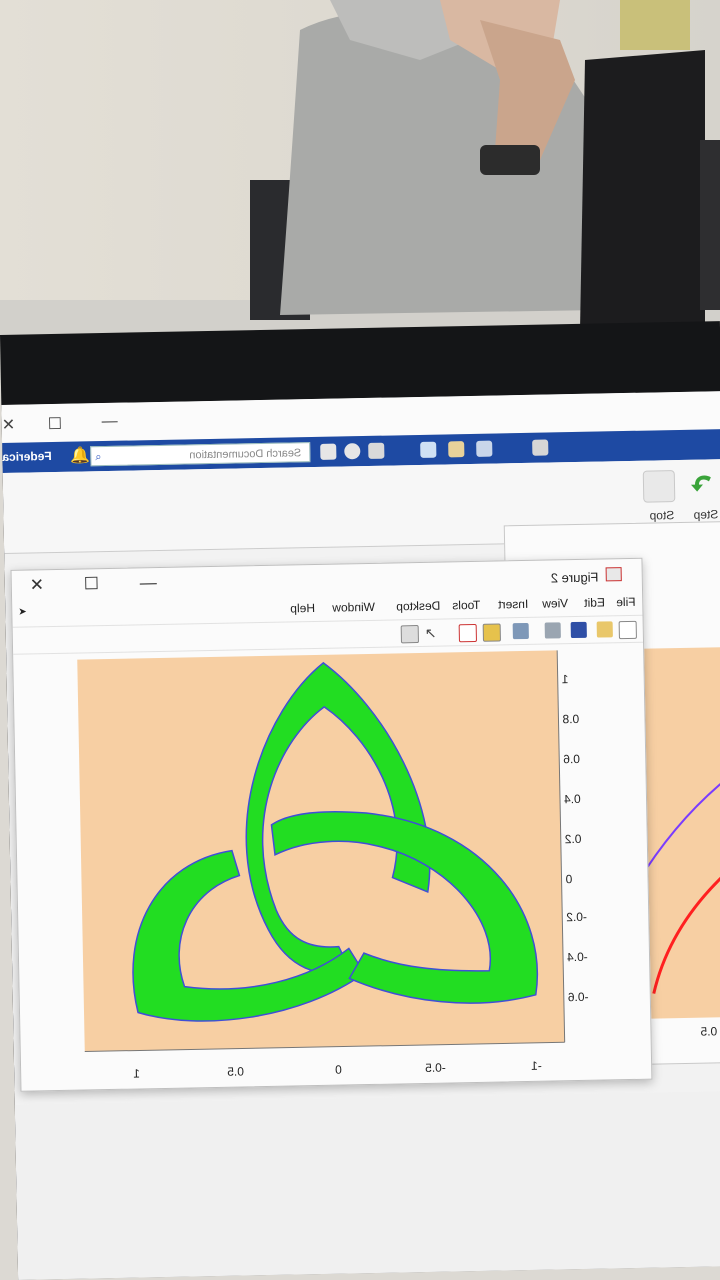 The width and height of the screenshot is (720, 1280). What do you see at coordinates (572, 759) in the screenshot?
I see `y-tick: 0.6` at bounding box center [572, 759].